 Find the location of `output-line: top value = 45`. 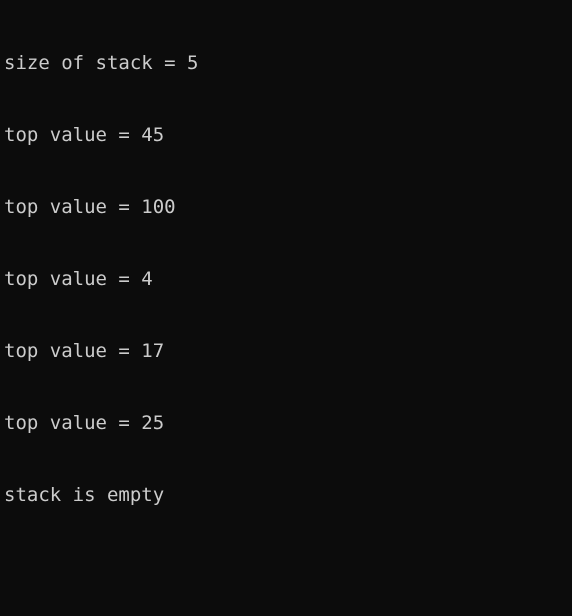

output-line: top value = 45 is located at coordinates (84, 135).